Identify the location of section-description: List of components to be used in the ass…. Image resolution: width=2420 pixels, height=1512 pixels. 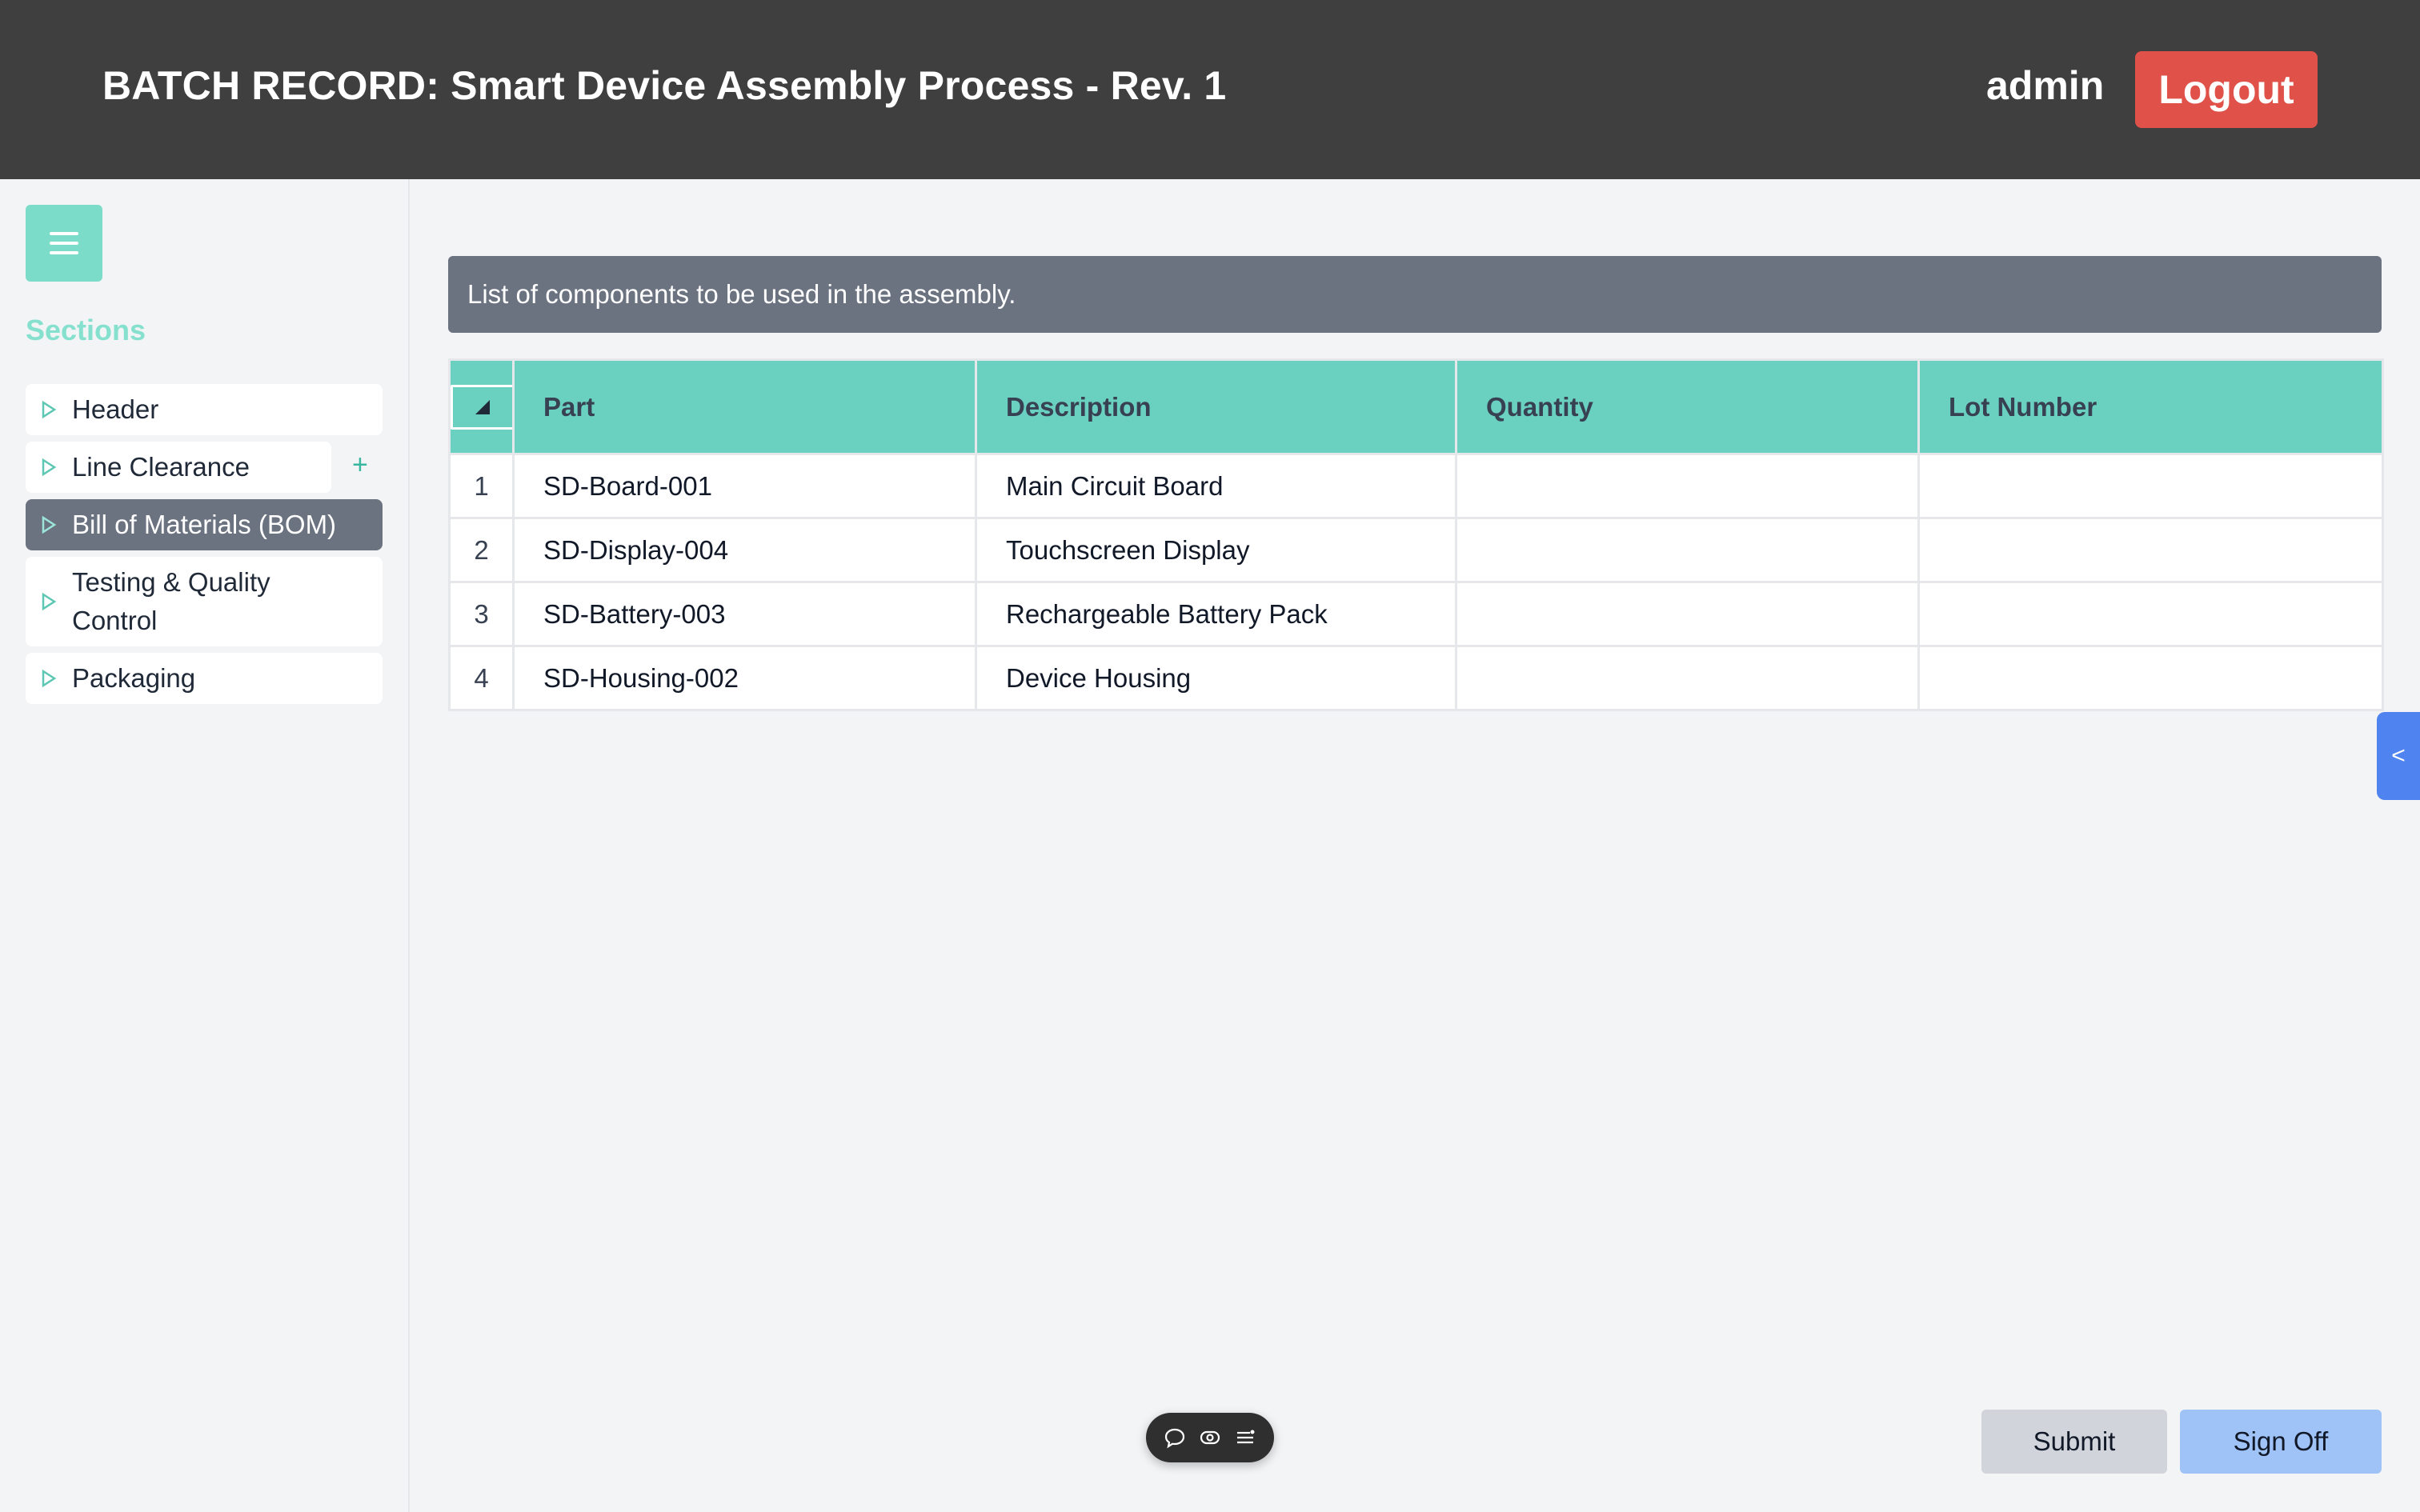
(1415, 294).